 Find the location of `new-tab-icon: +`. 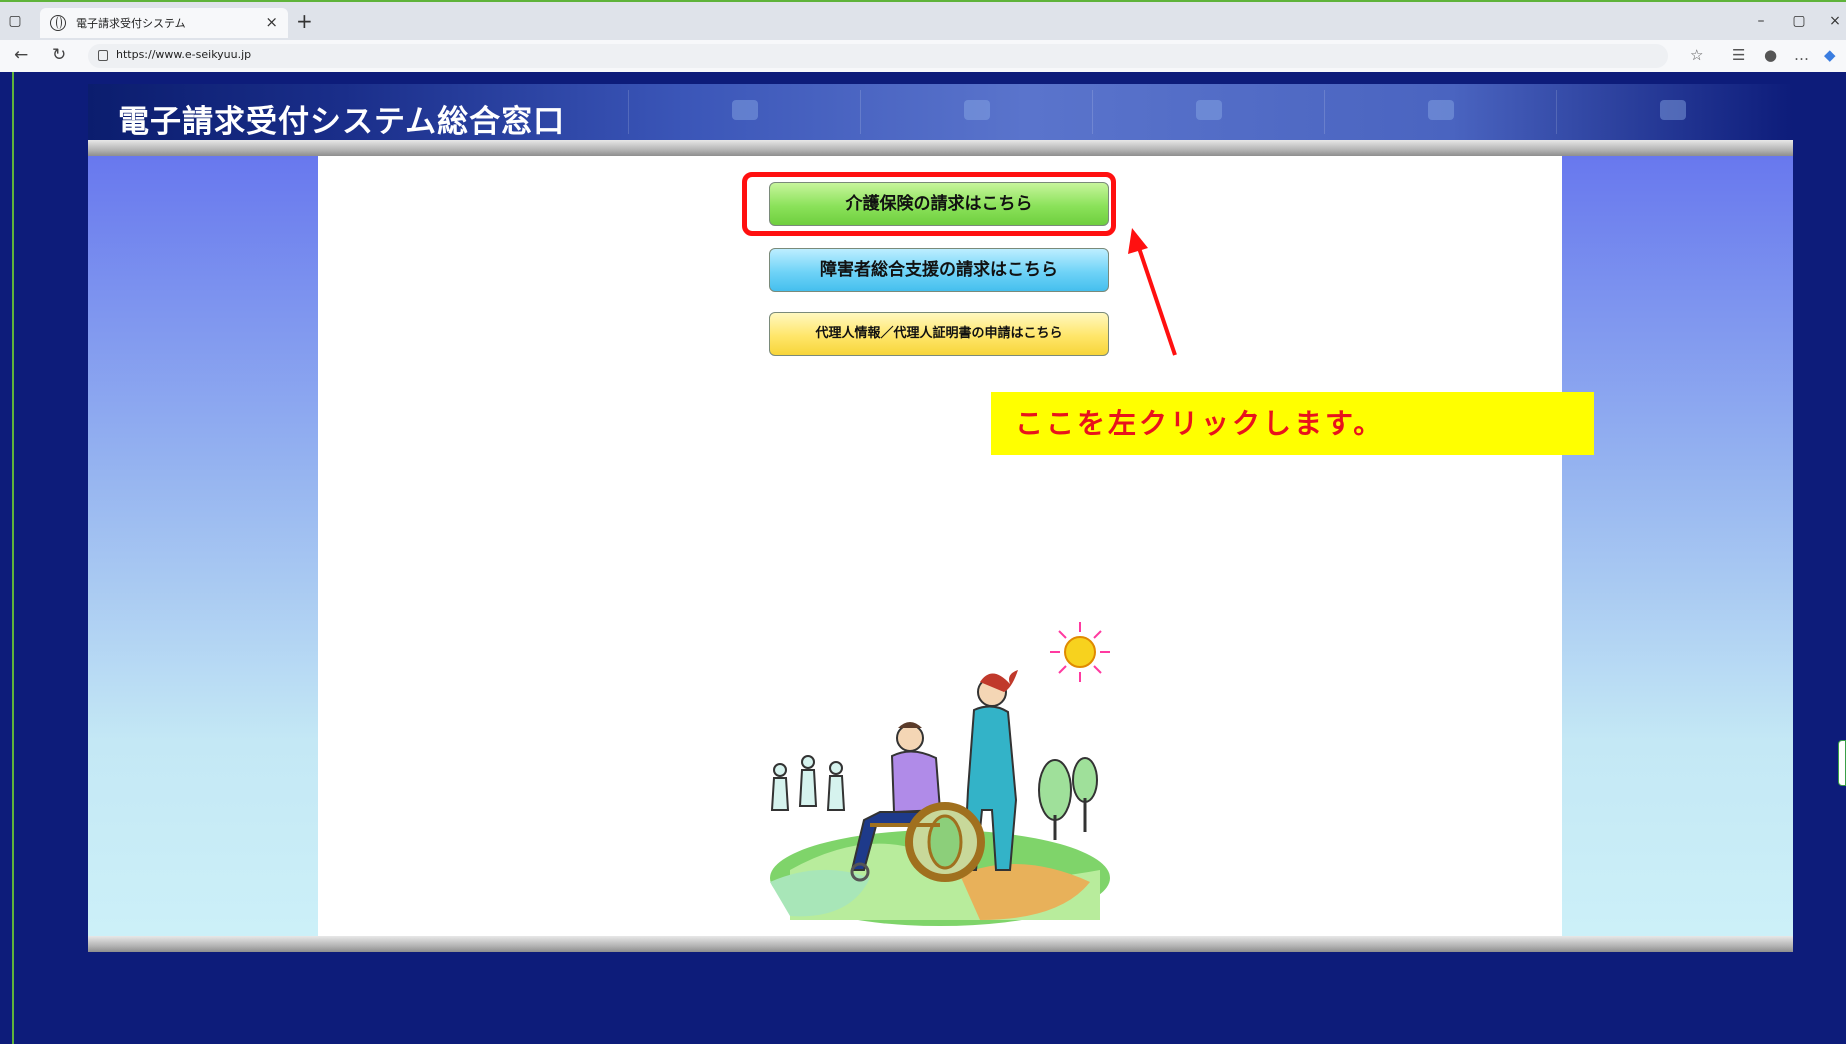

new-tab-icon: + is located at coordinates (304, 21).